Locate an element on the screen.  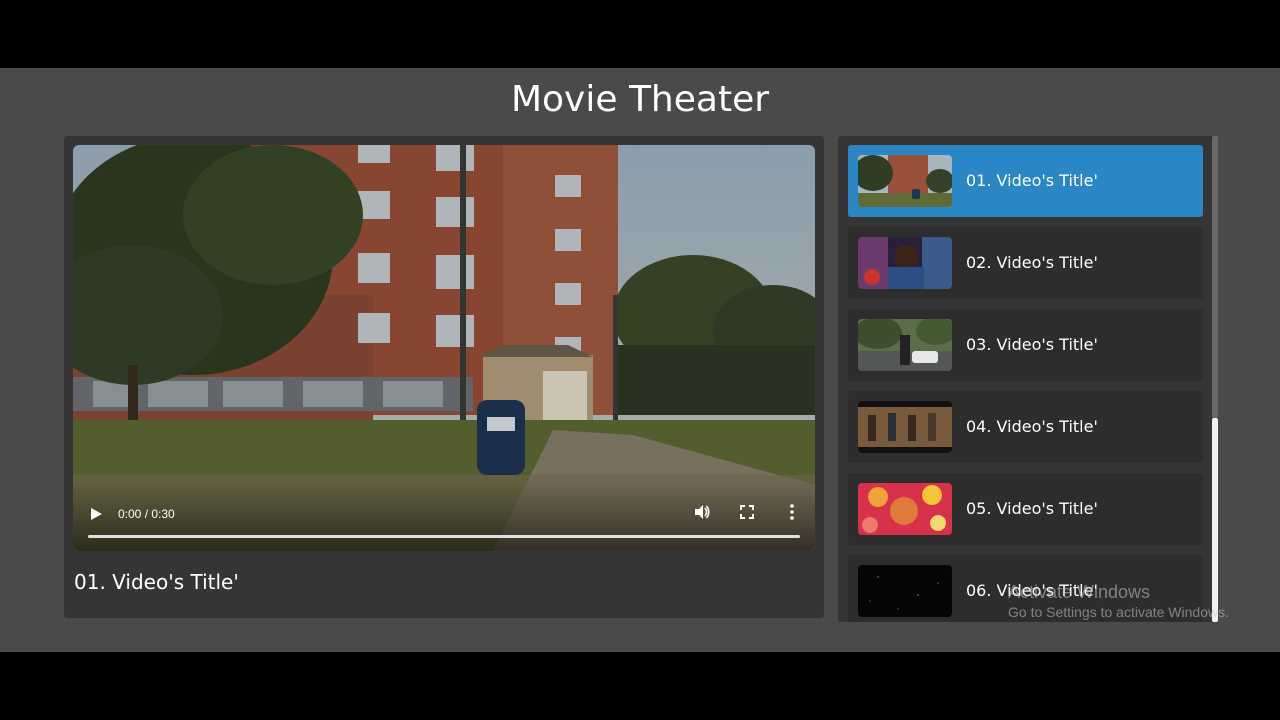
playlist-item: 04. Video's Title' is located at coordinates (1025, 427).